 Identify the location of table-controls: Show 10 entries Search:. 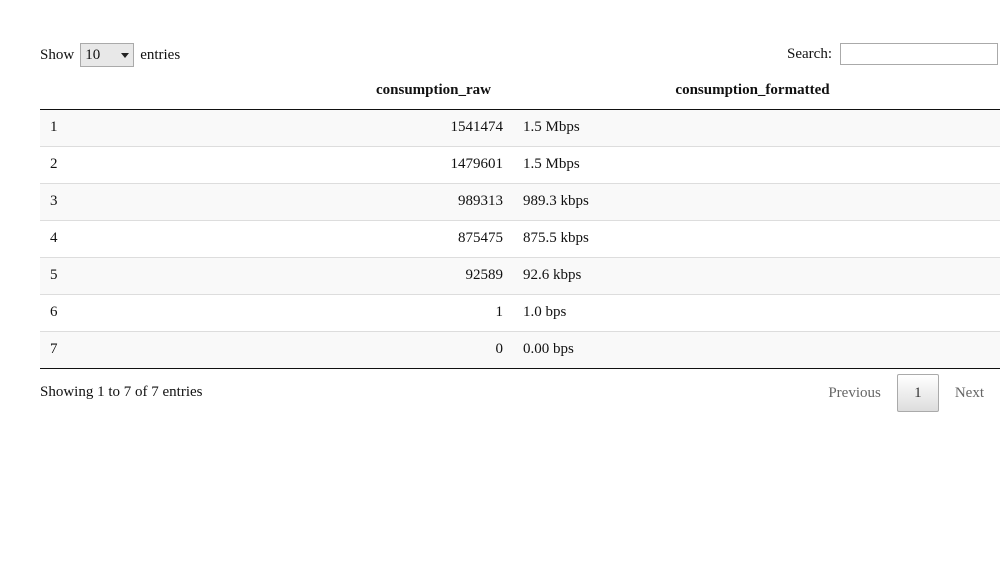
(520, 55).